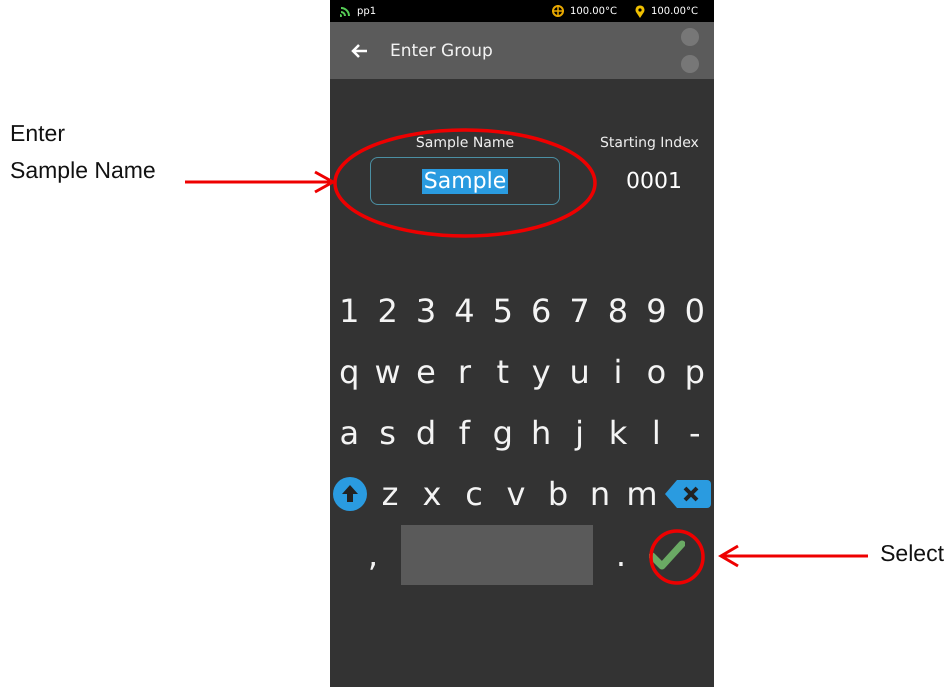  Describe the element at coordinates (656, 433) in the screenshot. I see `keyboard-key: l` at that location.